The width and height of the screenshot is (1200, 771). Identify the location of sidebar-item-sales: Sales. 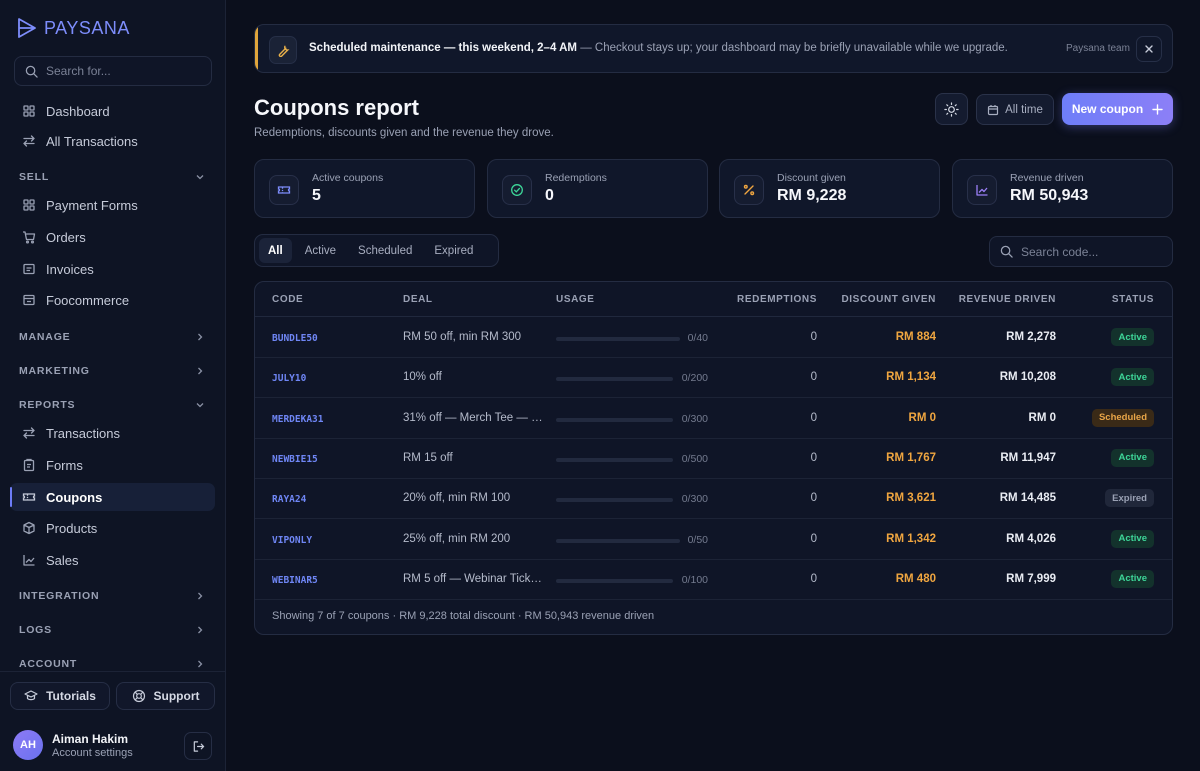
(112, 560).